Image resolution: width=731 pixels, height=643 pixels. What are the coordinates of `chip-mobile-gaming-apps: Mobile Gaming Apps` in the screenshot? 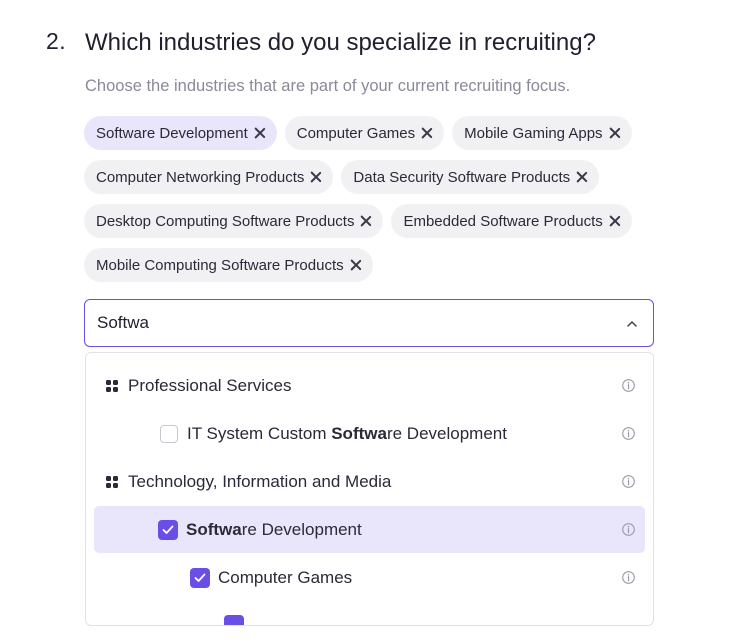 It's located at (542, 133).